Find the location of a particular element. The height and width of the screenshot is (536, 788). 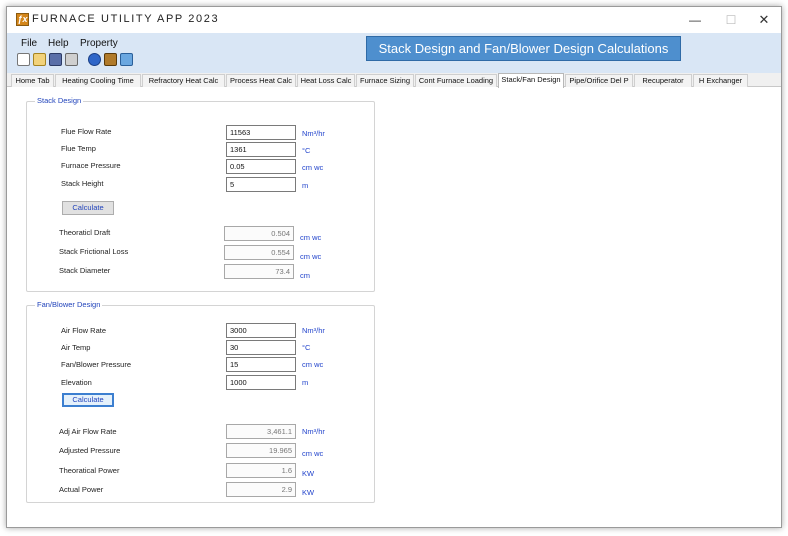

tab-home: Home Tab is located at coordinates (32, 80).